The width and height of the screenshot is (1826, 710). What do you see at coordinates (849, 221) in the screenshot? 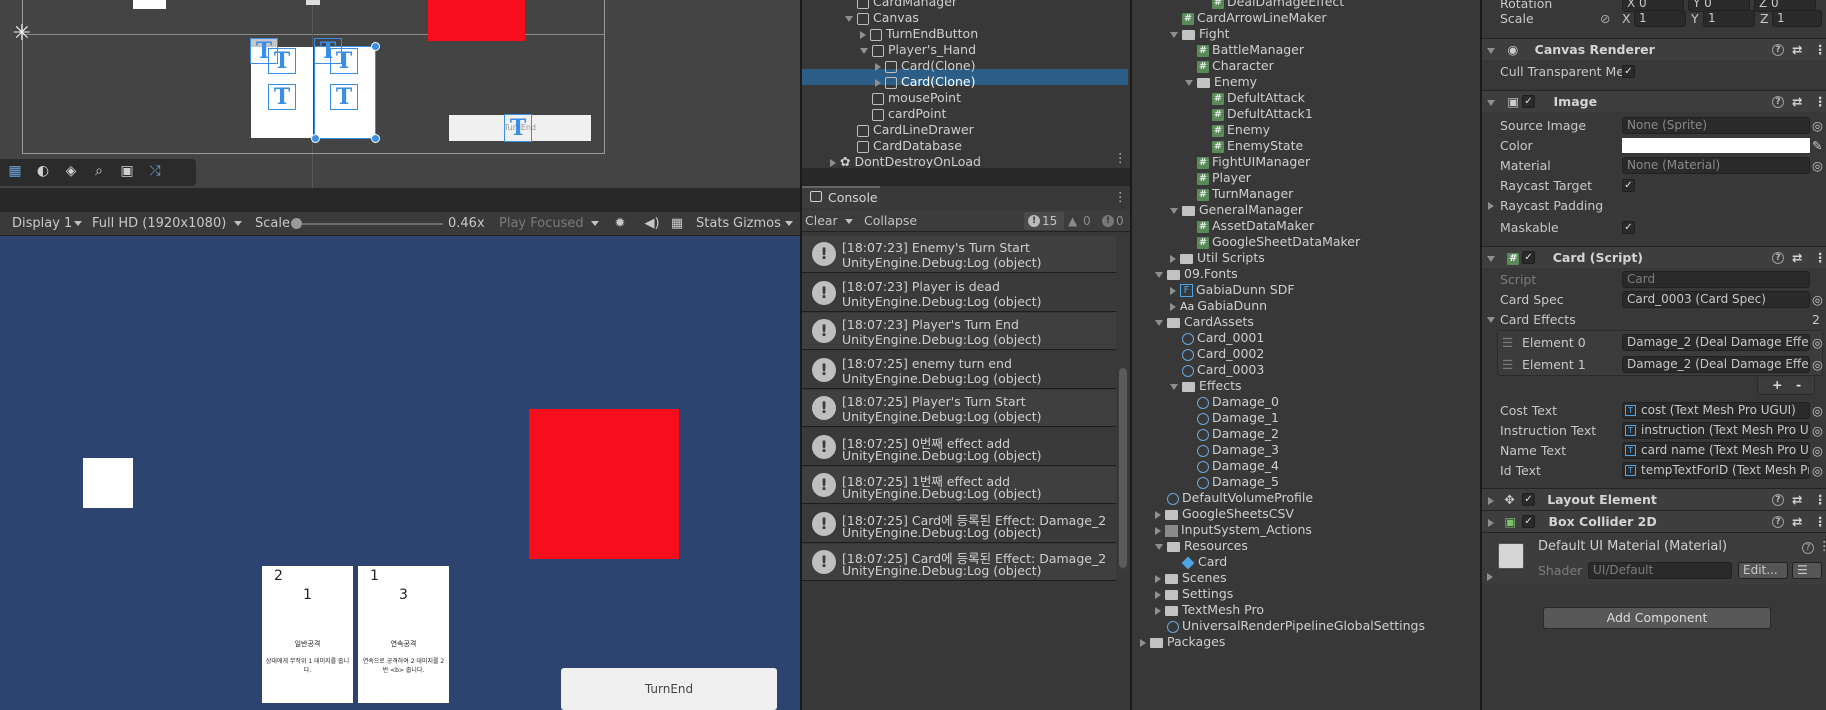
I see `clear-dropdown-arrow` at bounding box center [849, 221].